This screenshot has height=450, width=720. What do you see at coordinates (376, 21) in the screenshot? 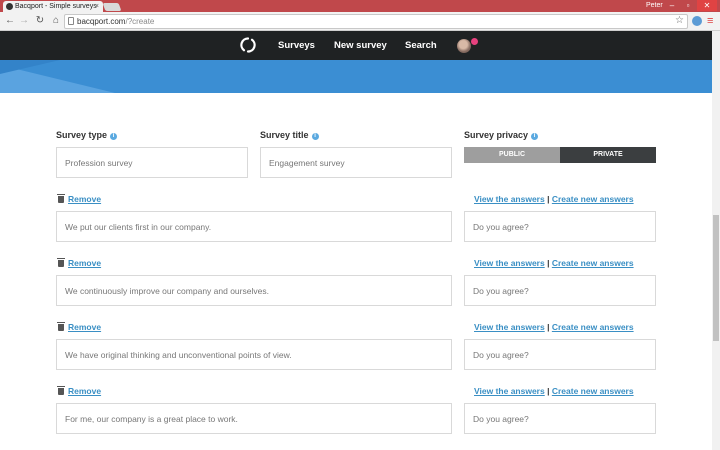
I see `url-input: bacqport.com/?create` at bounding box center [376, 21].